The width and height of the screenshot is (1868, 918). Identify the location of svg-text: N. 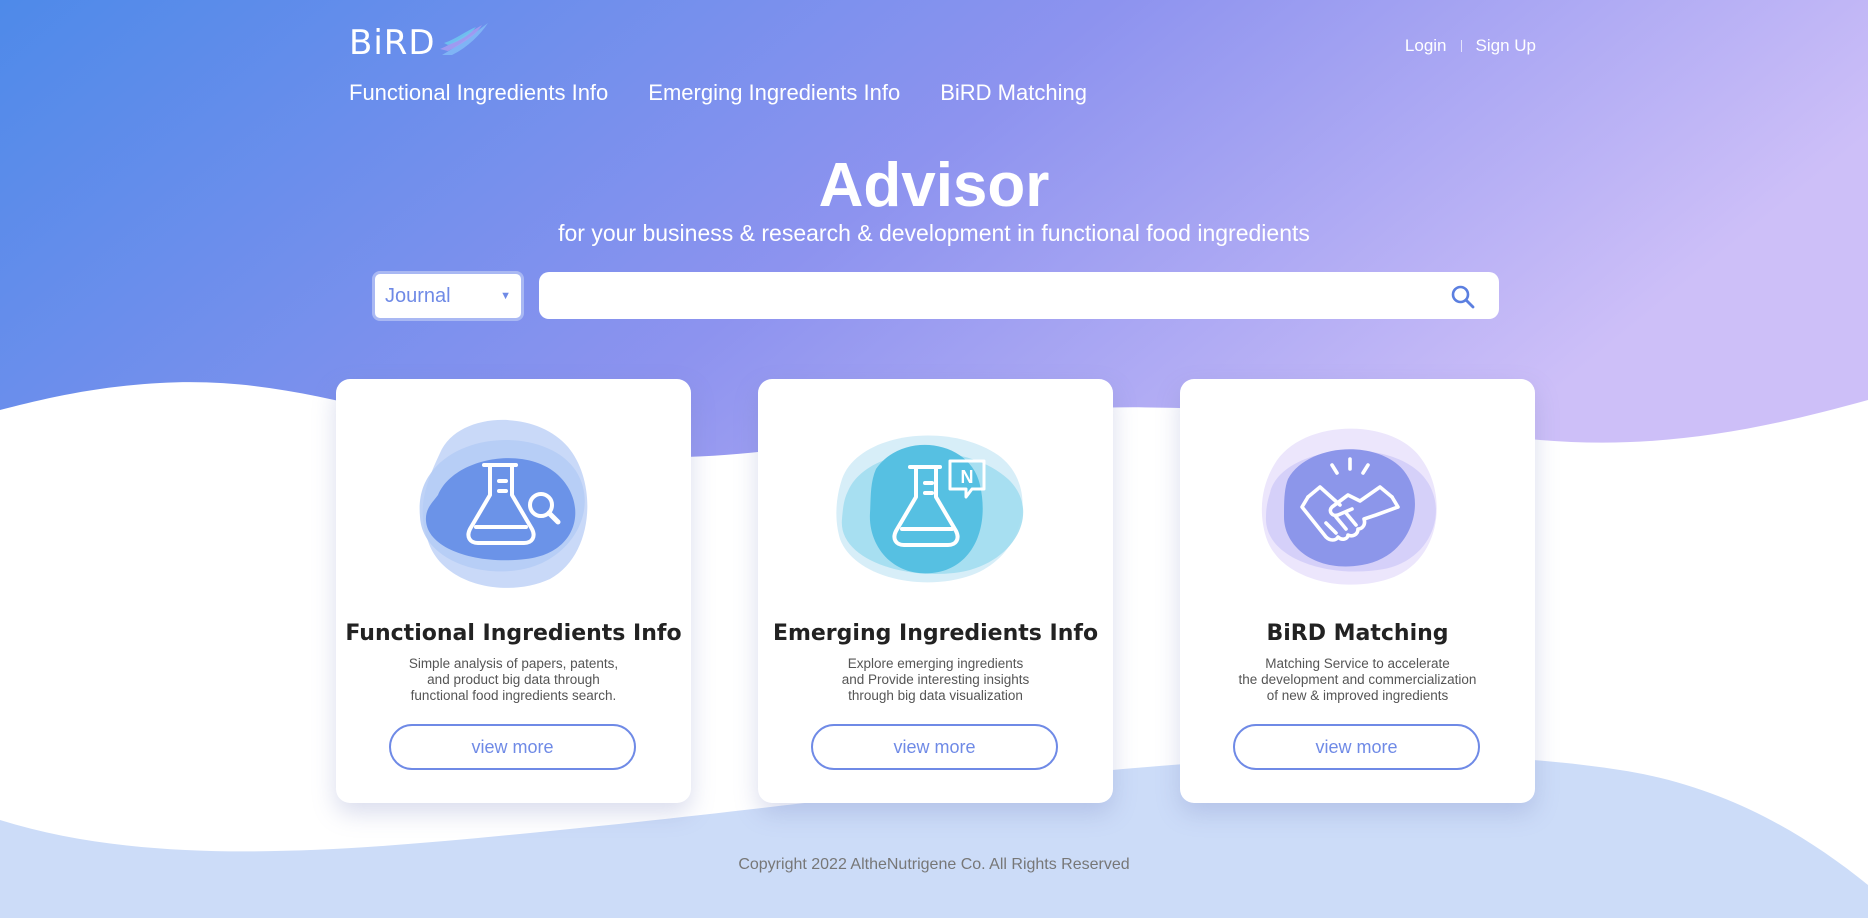
(967, 477).